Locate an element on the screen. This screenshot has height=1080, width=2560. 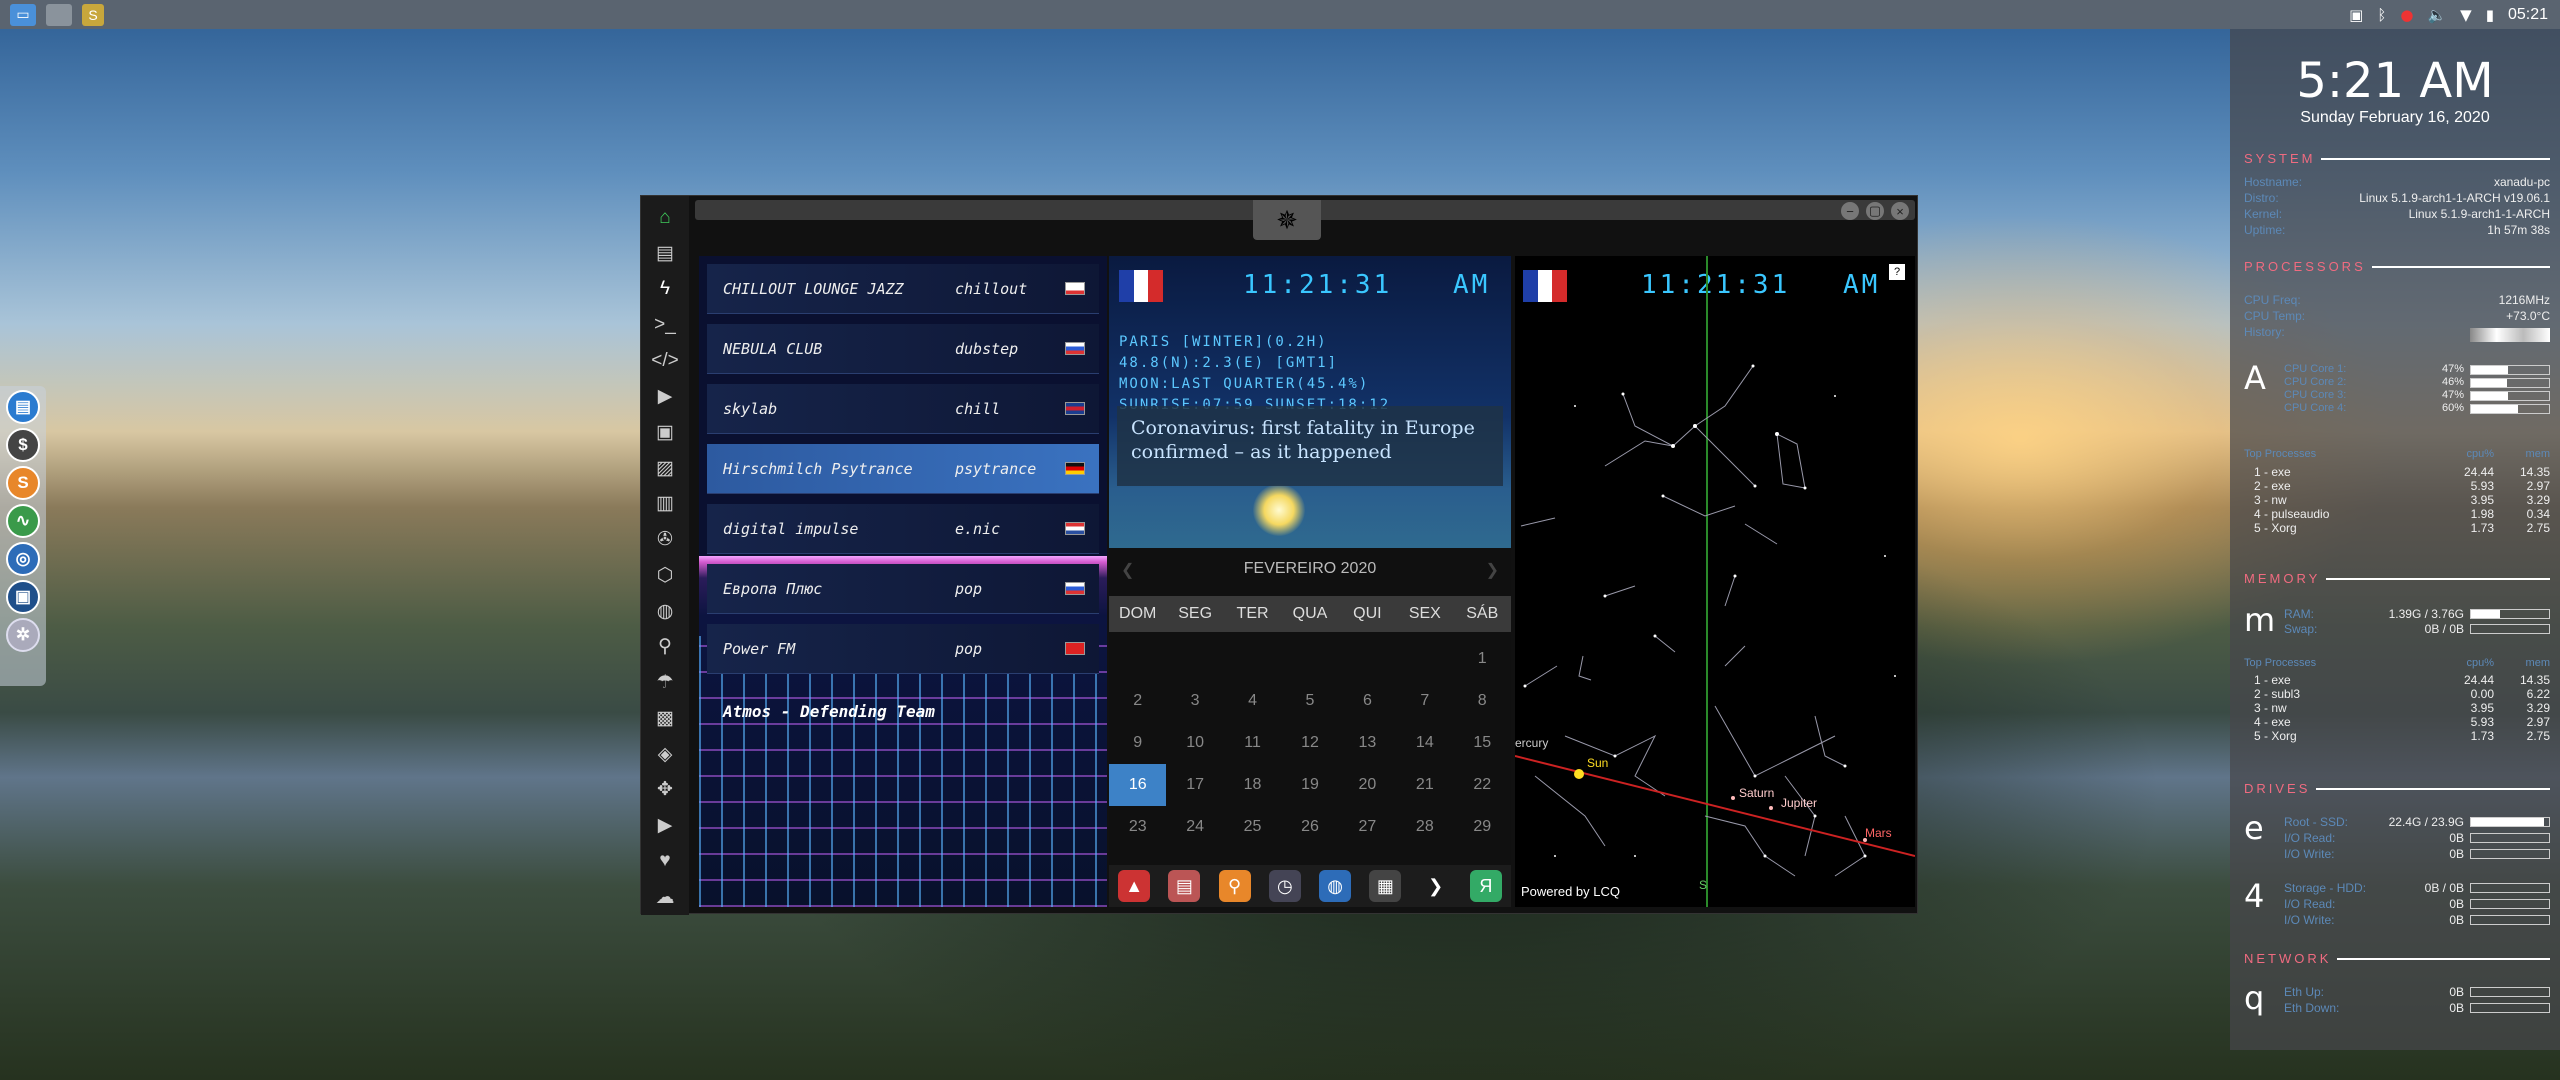
station-row: CHILLOUT LOUNGE JAZZ chillout is located at coordinates (903, 289).